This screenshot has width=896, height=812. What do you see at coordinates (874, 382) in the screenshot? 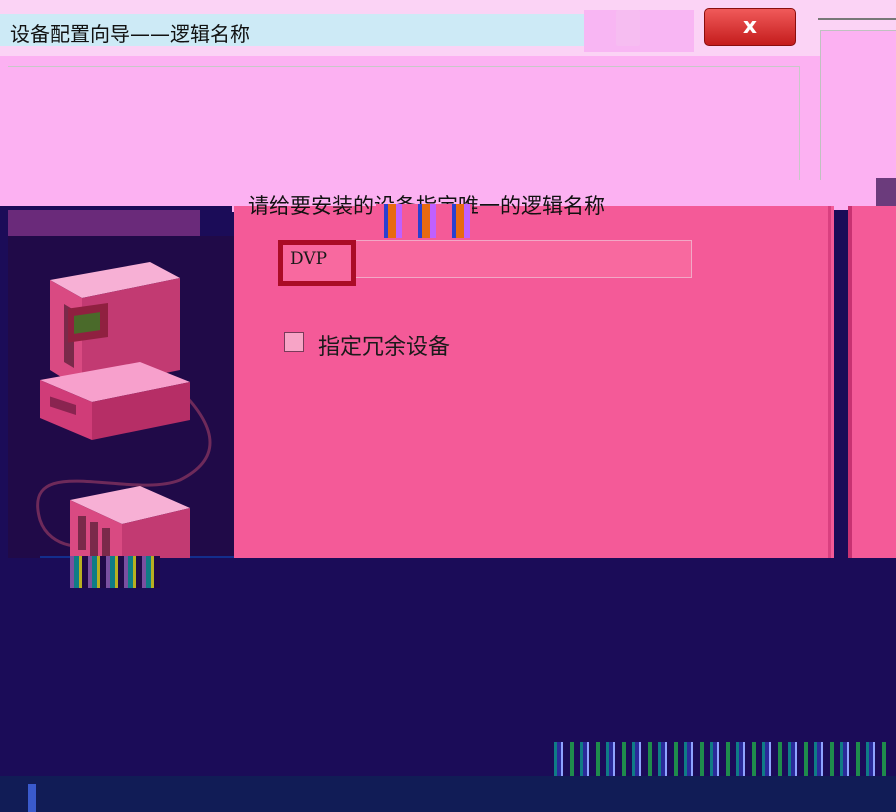
I see `background-window-content` at bounding box center [874, 382].